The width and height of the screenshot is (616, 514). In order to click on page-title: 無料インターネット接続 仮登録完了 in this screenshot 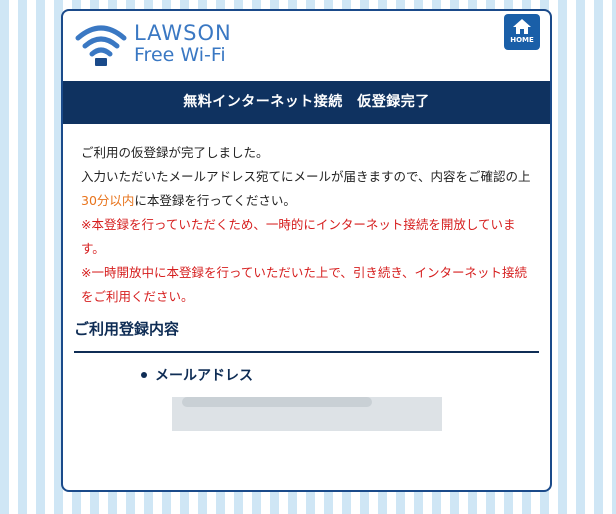, I will do `click(306, 102)`.